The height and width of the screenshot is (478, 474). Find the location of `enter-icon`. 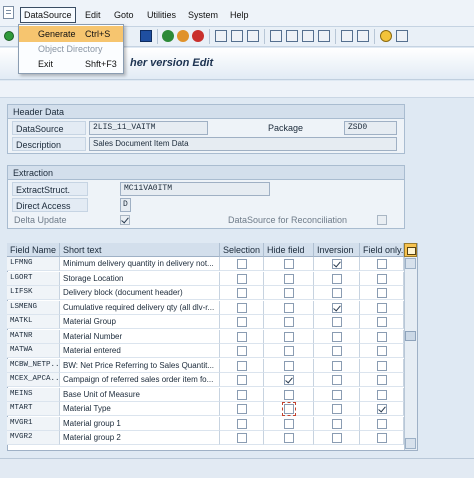

enter-icon is located at coordinates (9, 36).